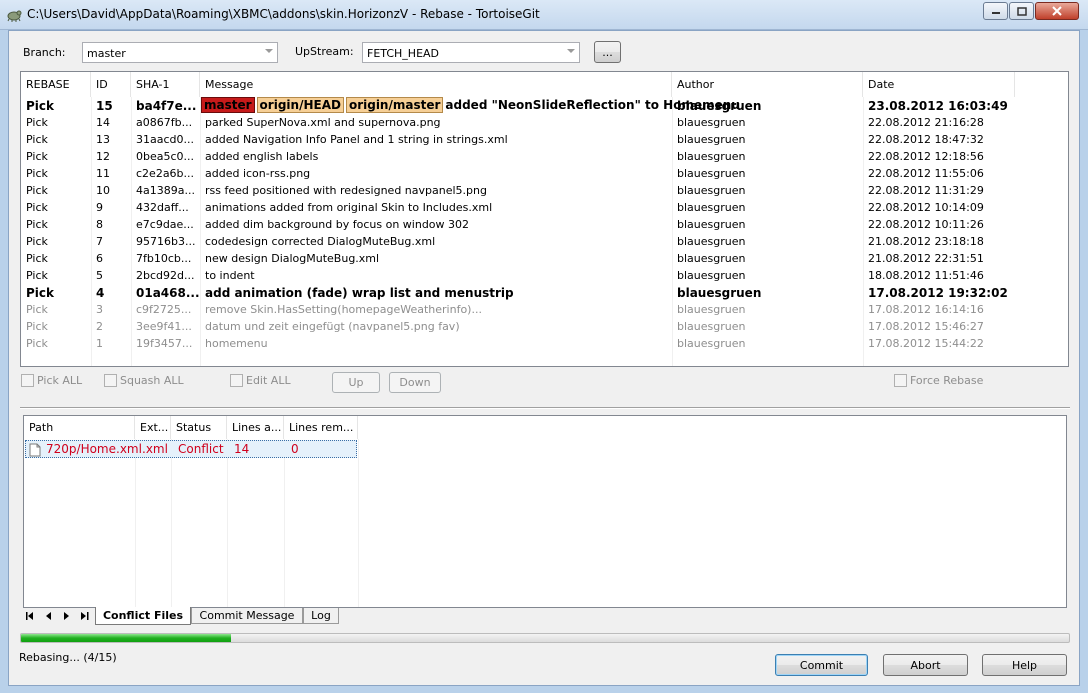 Image resolution: width=1088 pixels, height=693 pixels. Describe the element at coordinates (1057, 11) in the screenshot. I see `close-button` at that location.